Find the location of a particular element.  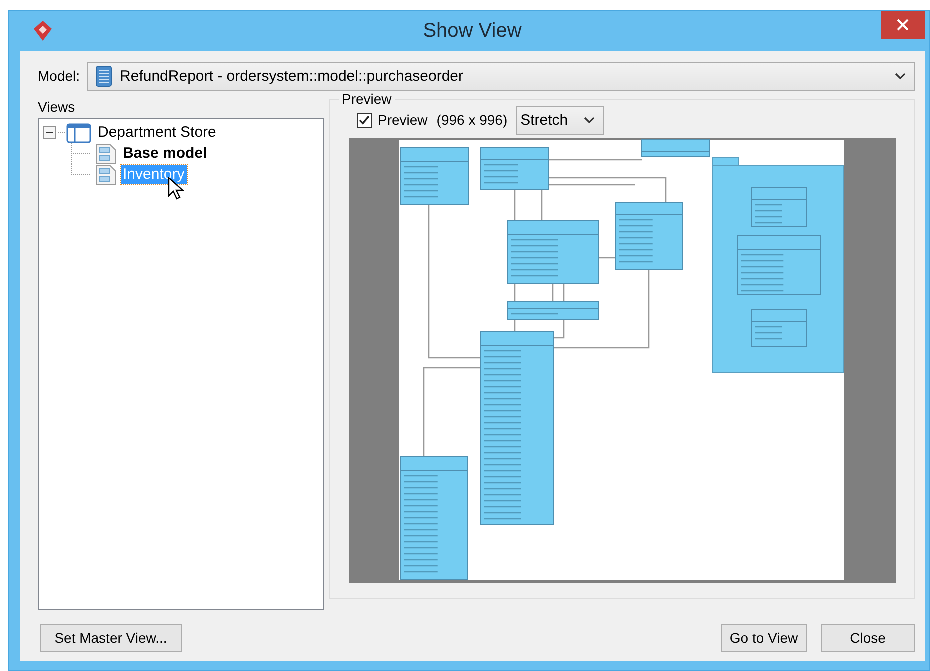

image-size-label: (996 x 996) is located at coordinates (472, 120).